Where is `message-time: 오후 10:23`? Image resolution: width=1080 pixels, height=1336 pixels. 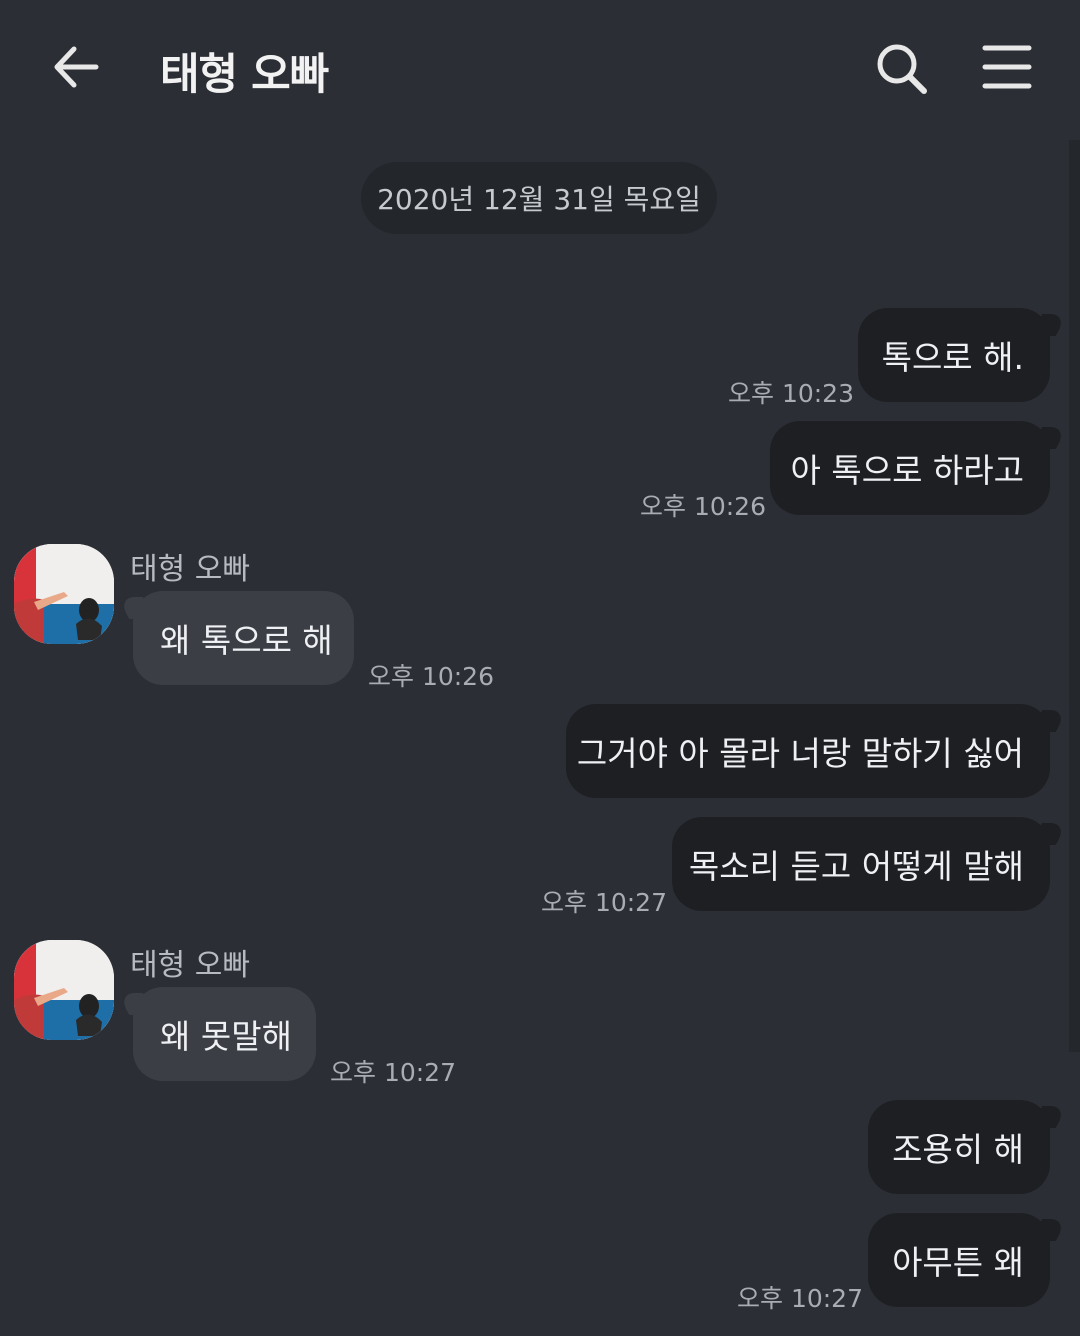
message-time: 오후 10:23 is located at coordinates (791, 393).